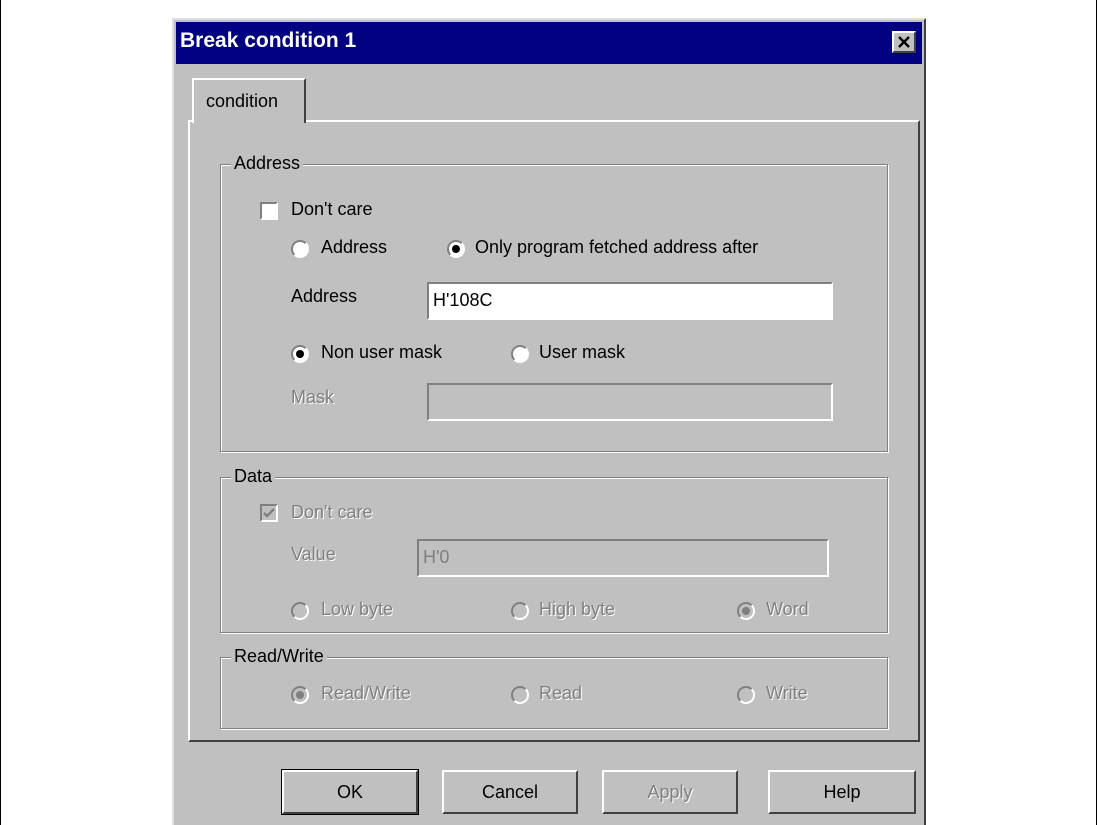 The image size is (1098, 825). I want to click on help-button: Help, so click(842, 792).